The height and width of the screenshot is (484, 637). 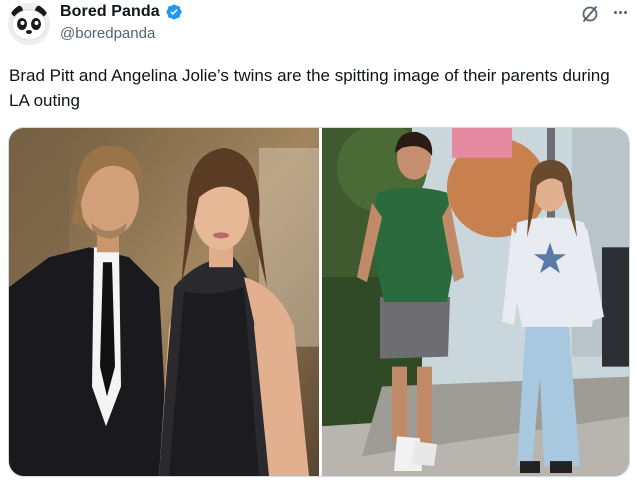 What do you see at coordinates (174, 12) in the screenshot?
I see `verified-badge-icon` at bounding box center [174, 12].